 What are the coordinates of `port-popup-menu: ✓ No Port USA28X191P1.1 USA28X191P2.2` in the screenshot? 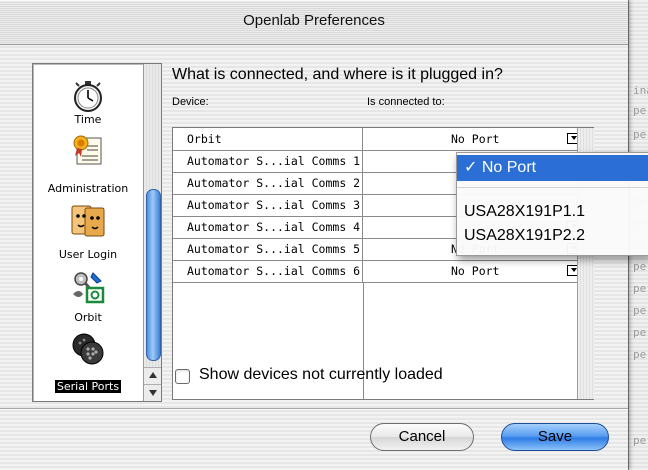 It's located at (552, 204).